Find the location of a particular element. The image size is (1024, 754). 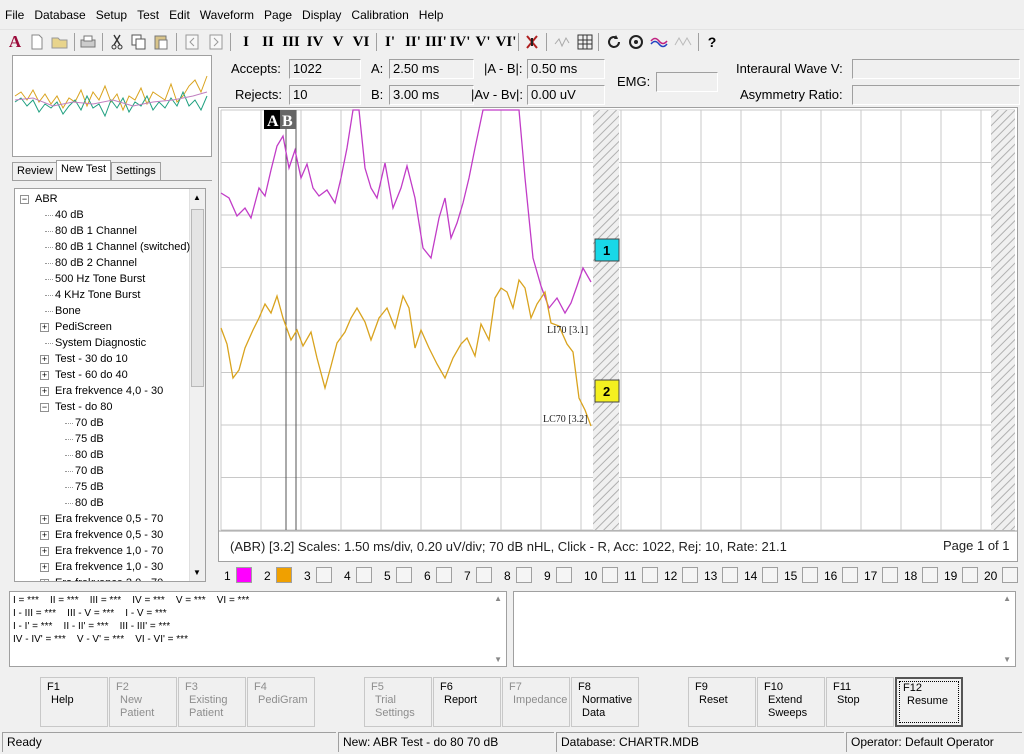

wave-ii-prime-button: II' is located at coordinates (413, 42).